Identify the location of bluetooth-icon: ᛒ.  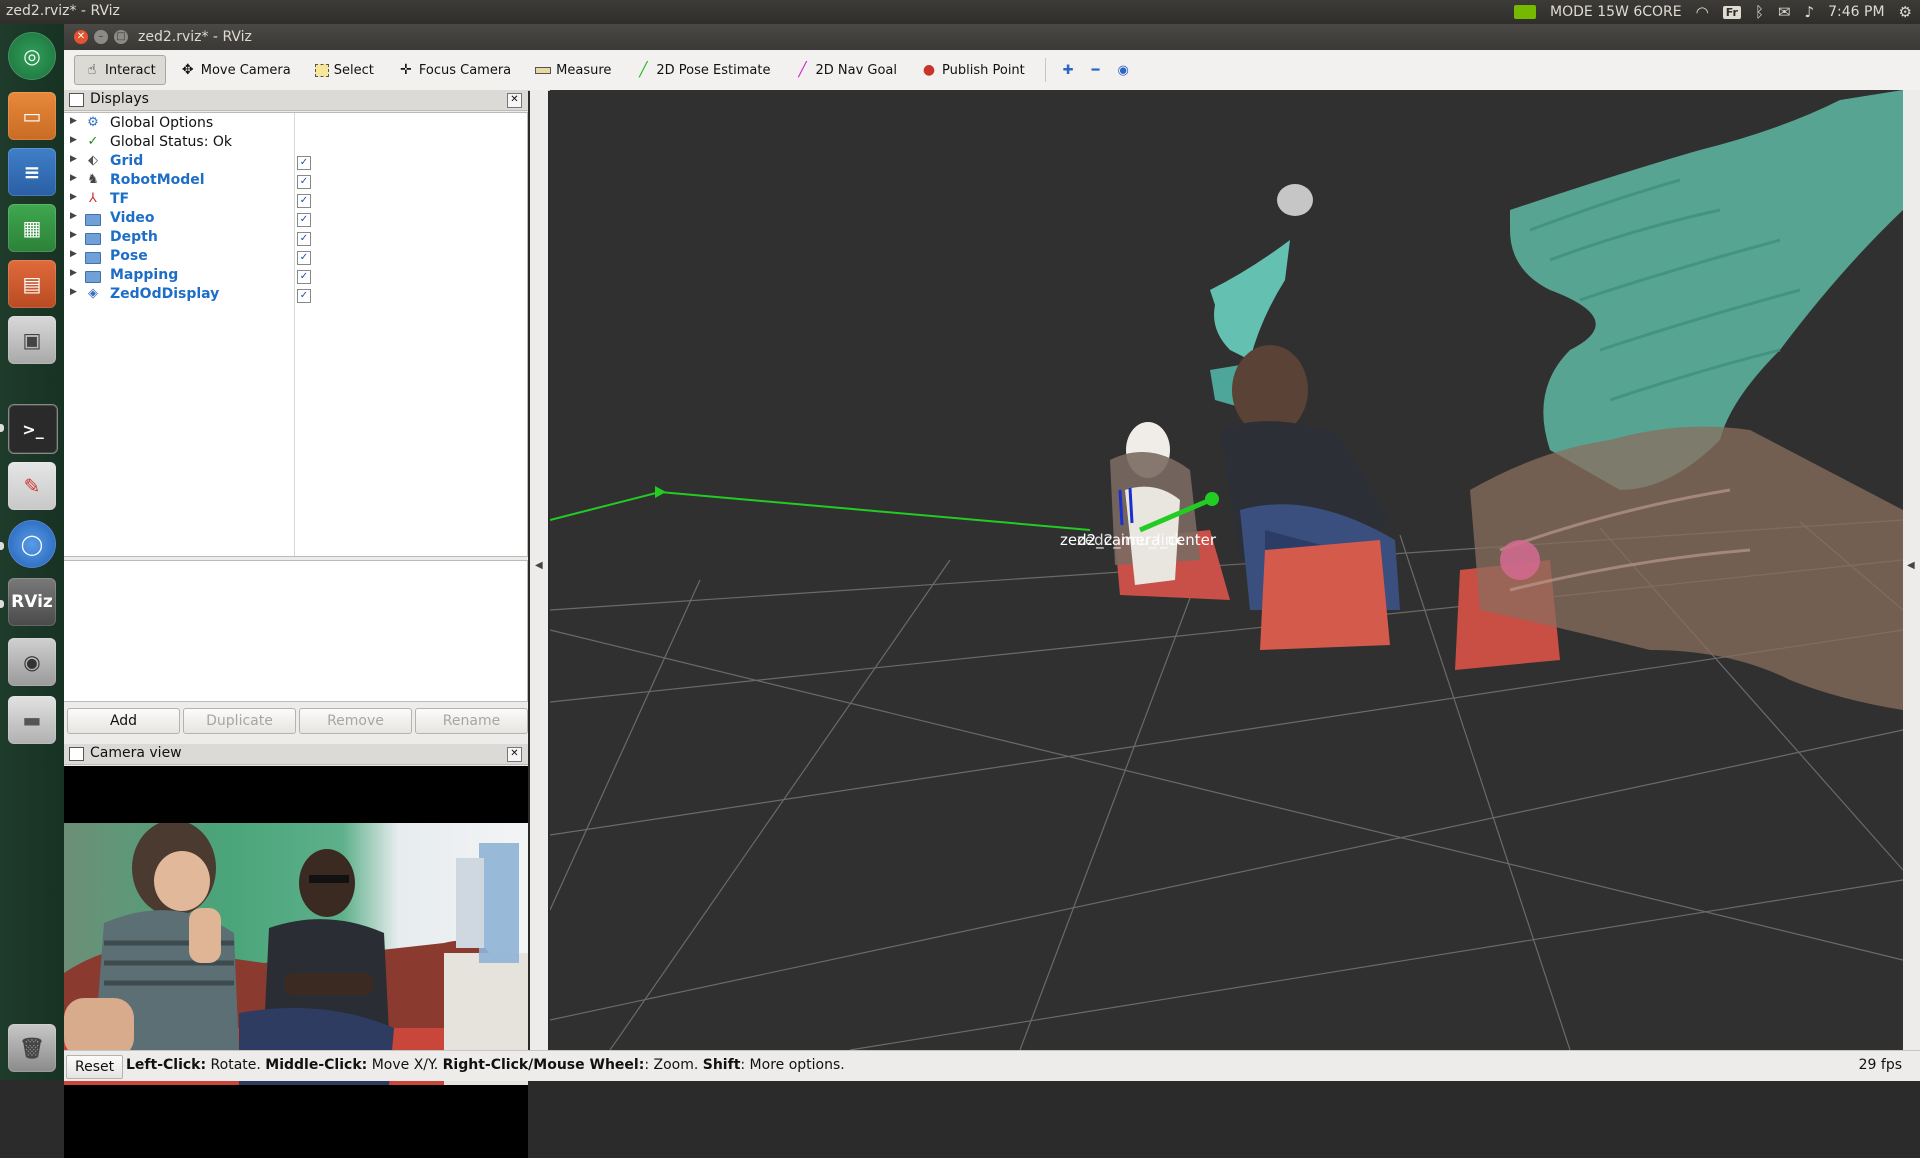
(1759, 12).